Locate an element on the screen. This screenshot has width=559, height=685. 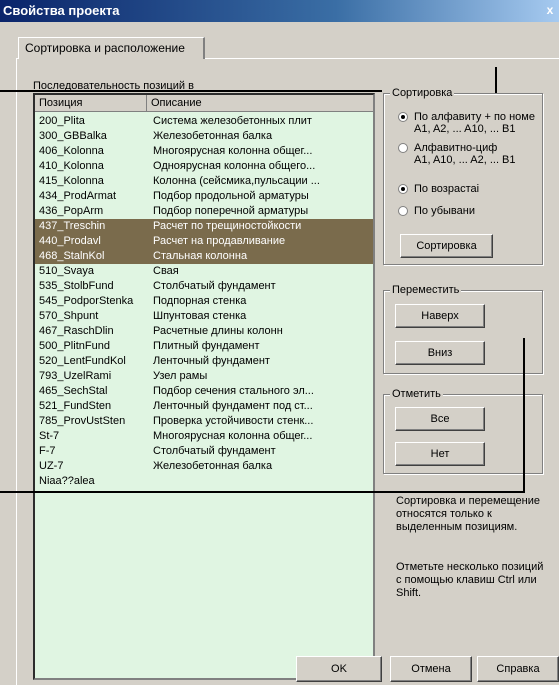
descending-radio: По убывани is located at coordinates (469, 211).